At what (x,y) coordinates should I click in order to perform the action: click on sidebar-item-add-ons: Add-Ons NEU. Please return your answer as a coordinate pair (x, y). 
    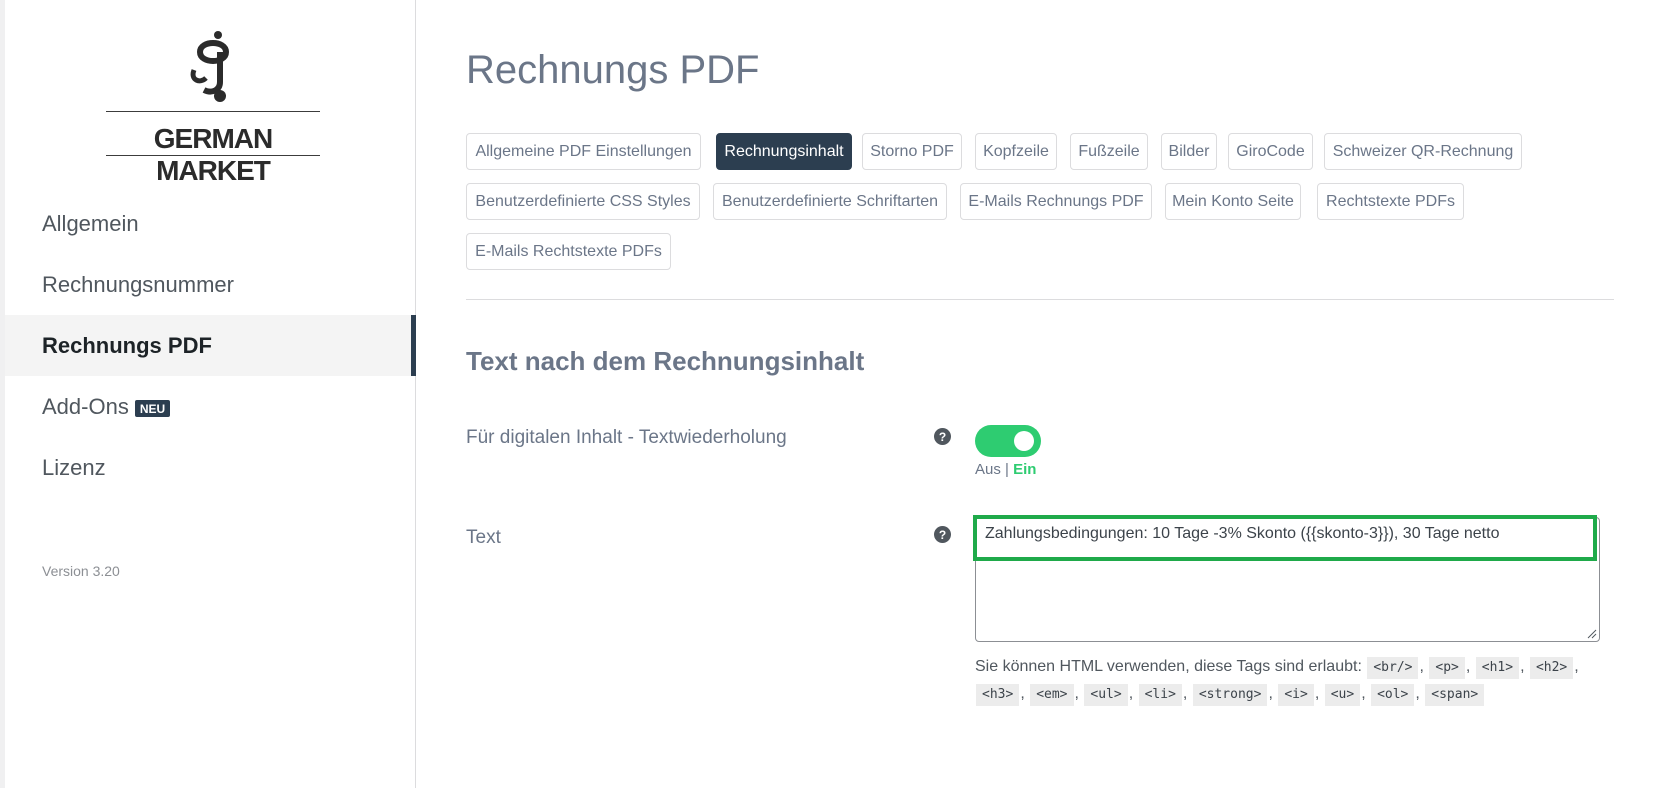
    Looking at the image, I should click on (210, 406).